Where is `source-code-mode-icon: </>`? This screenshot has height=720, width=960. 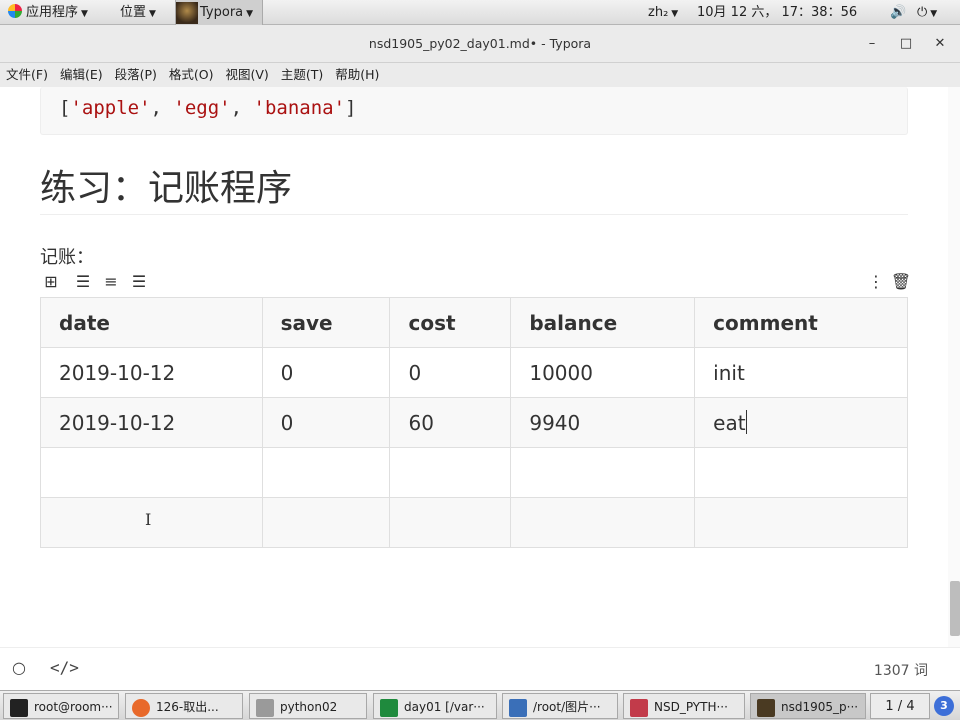 source-code-mode-icon: </> is located at coordinates (64, 667).